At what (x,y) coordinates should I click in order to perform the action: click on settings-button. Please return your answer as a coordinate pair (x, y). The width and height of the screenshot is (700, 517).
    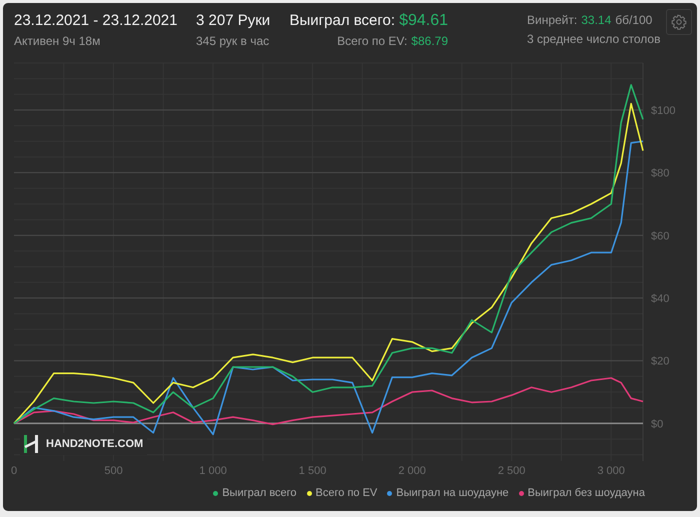
    Looking at the image, I should click on (679, 22).